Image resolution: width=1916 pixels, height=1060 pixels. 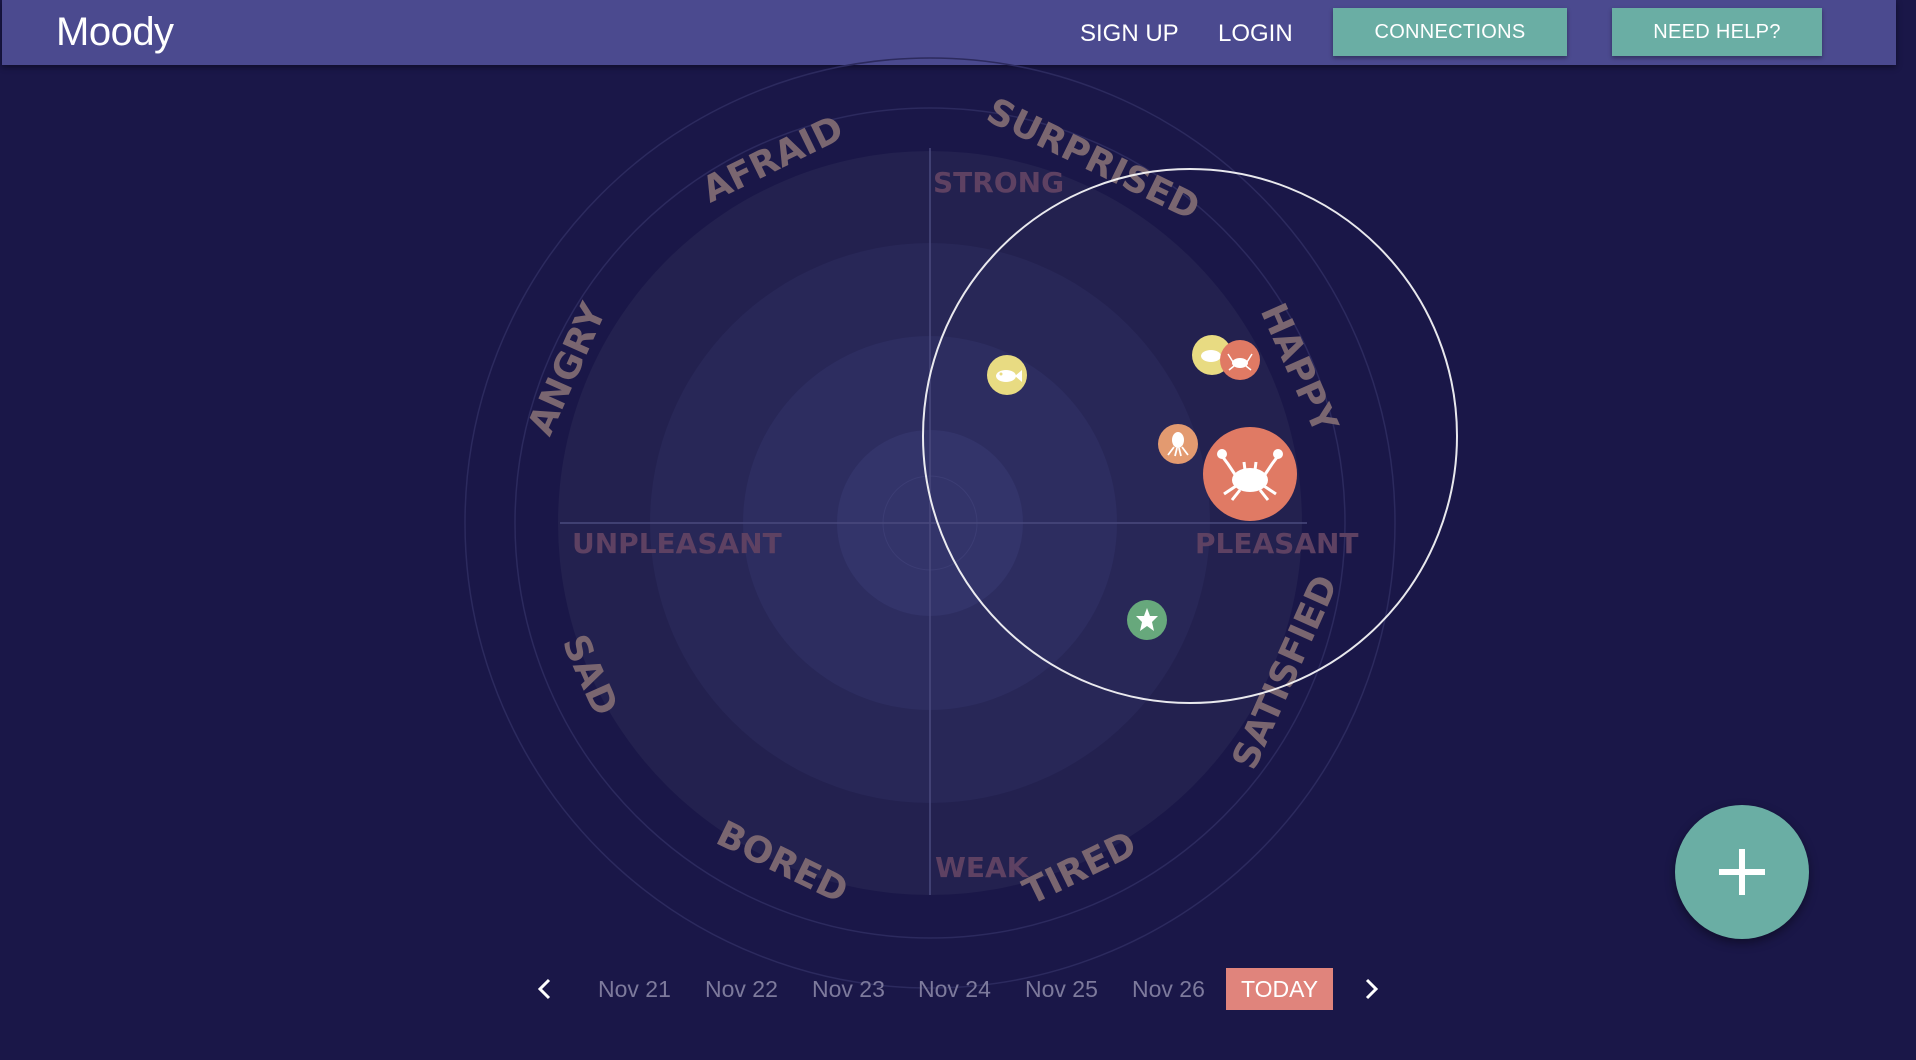 What do you see at coordinates (998, 182) in the screenshot?
I see `axis-label-strong: STRONG` at bounding box center [998, 182].